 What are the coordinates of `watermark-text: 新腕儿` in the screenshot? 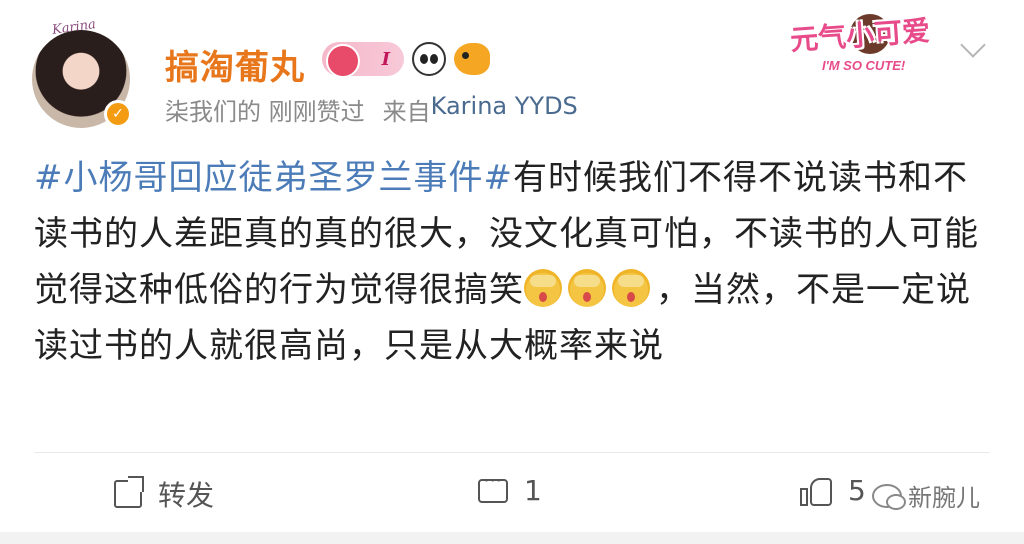 It's located at (944, 498).